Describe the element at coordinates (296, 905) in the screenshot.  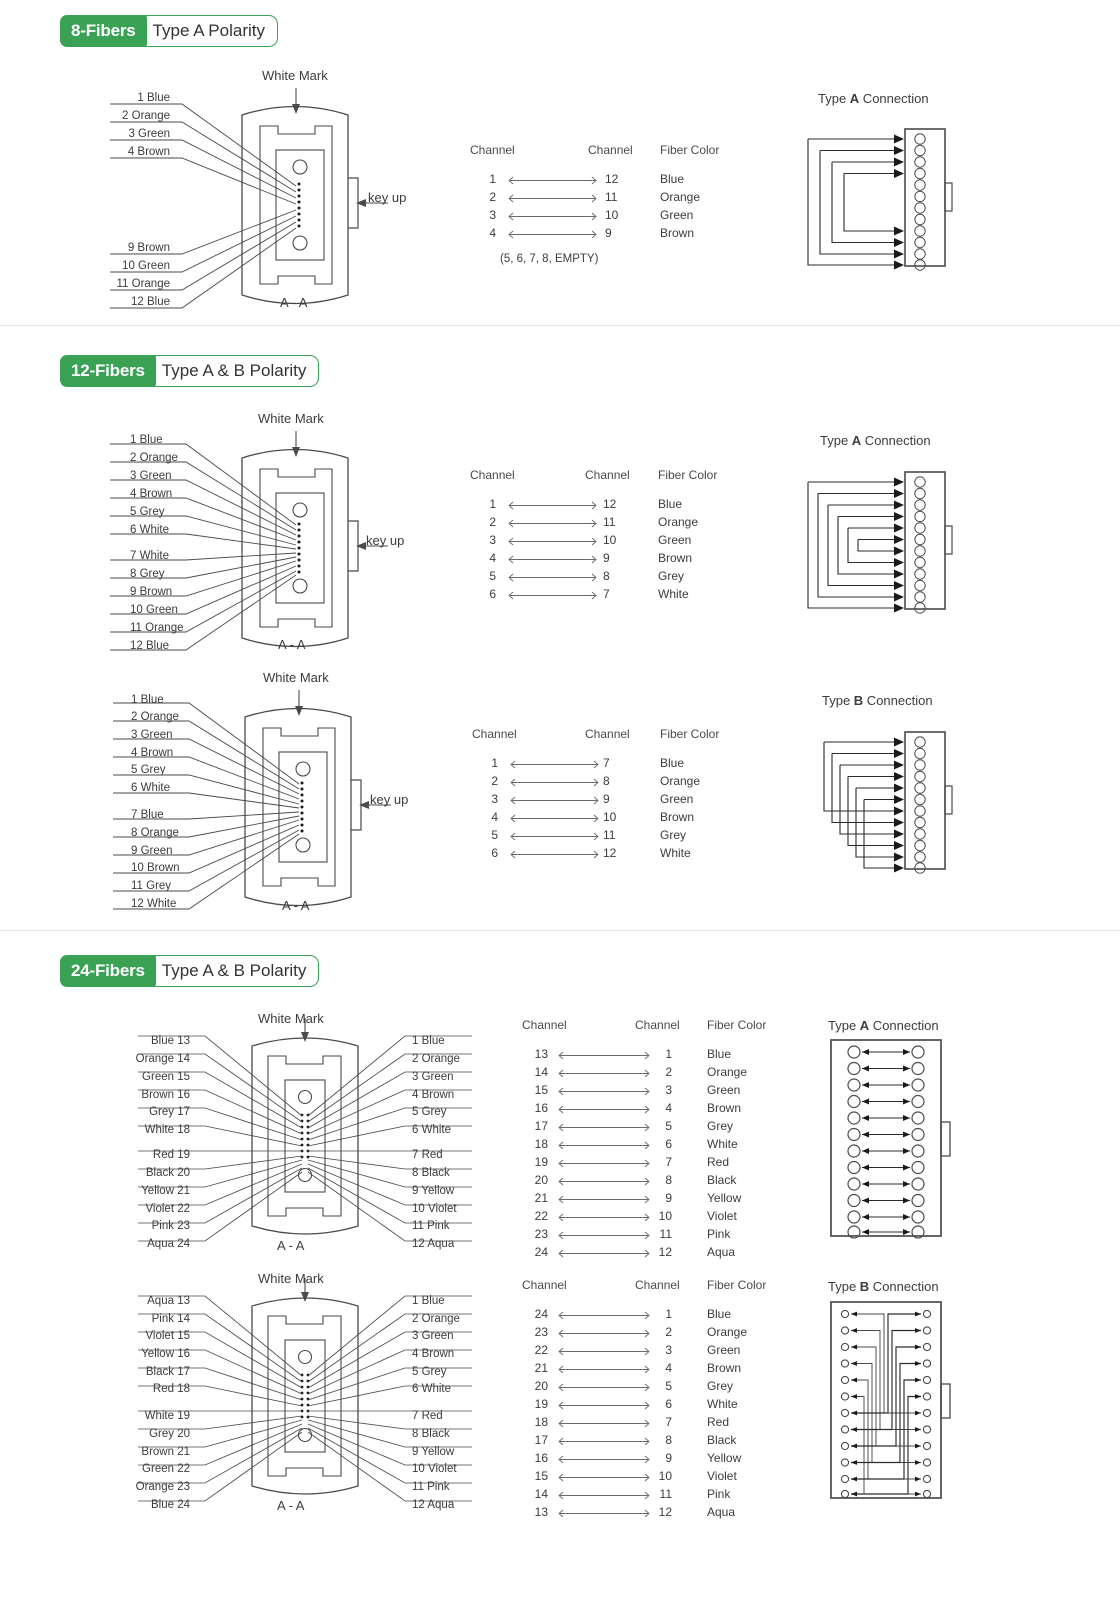
I see `section-cut-label-12f-b: A - A` at that location.